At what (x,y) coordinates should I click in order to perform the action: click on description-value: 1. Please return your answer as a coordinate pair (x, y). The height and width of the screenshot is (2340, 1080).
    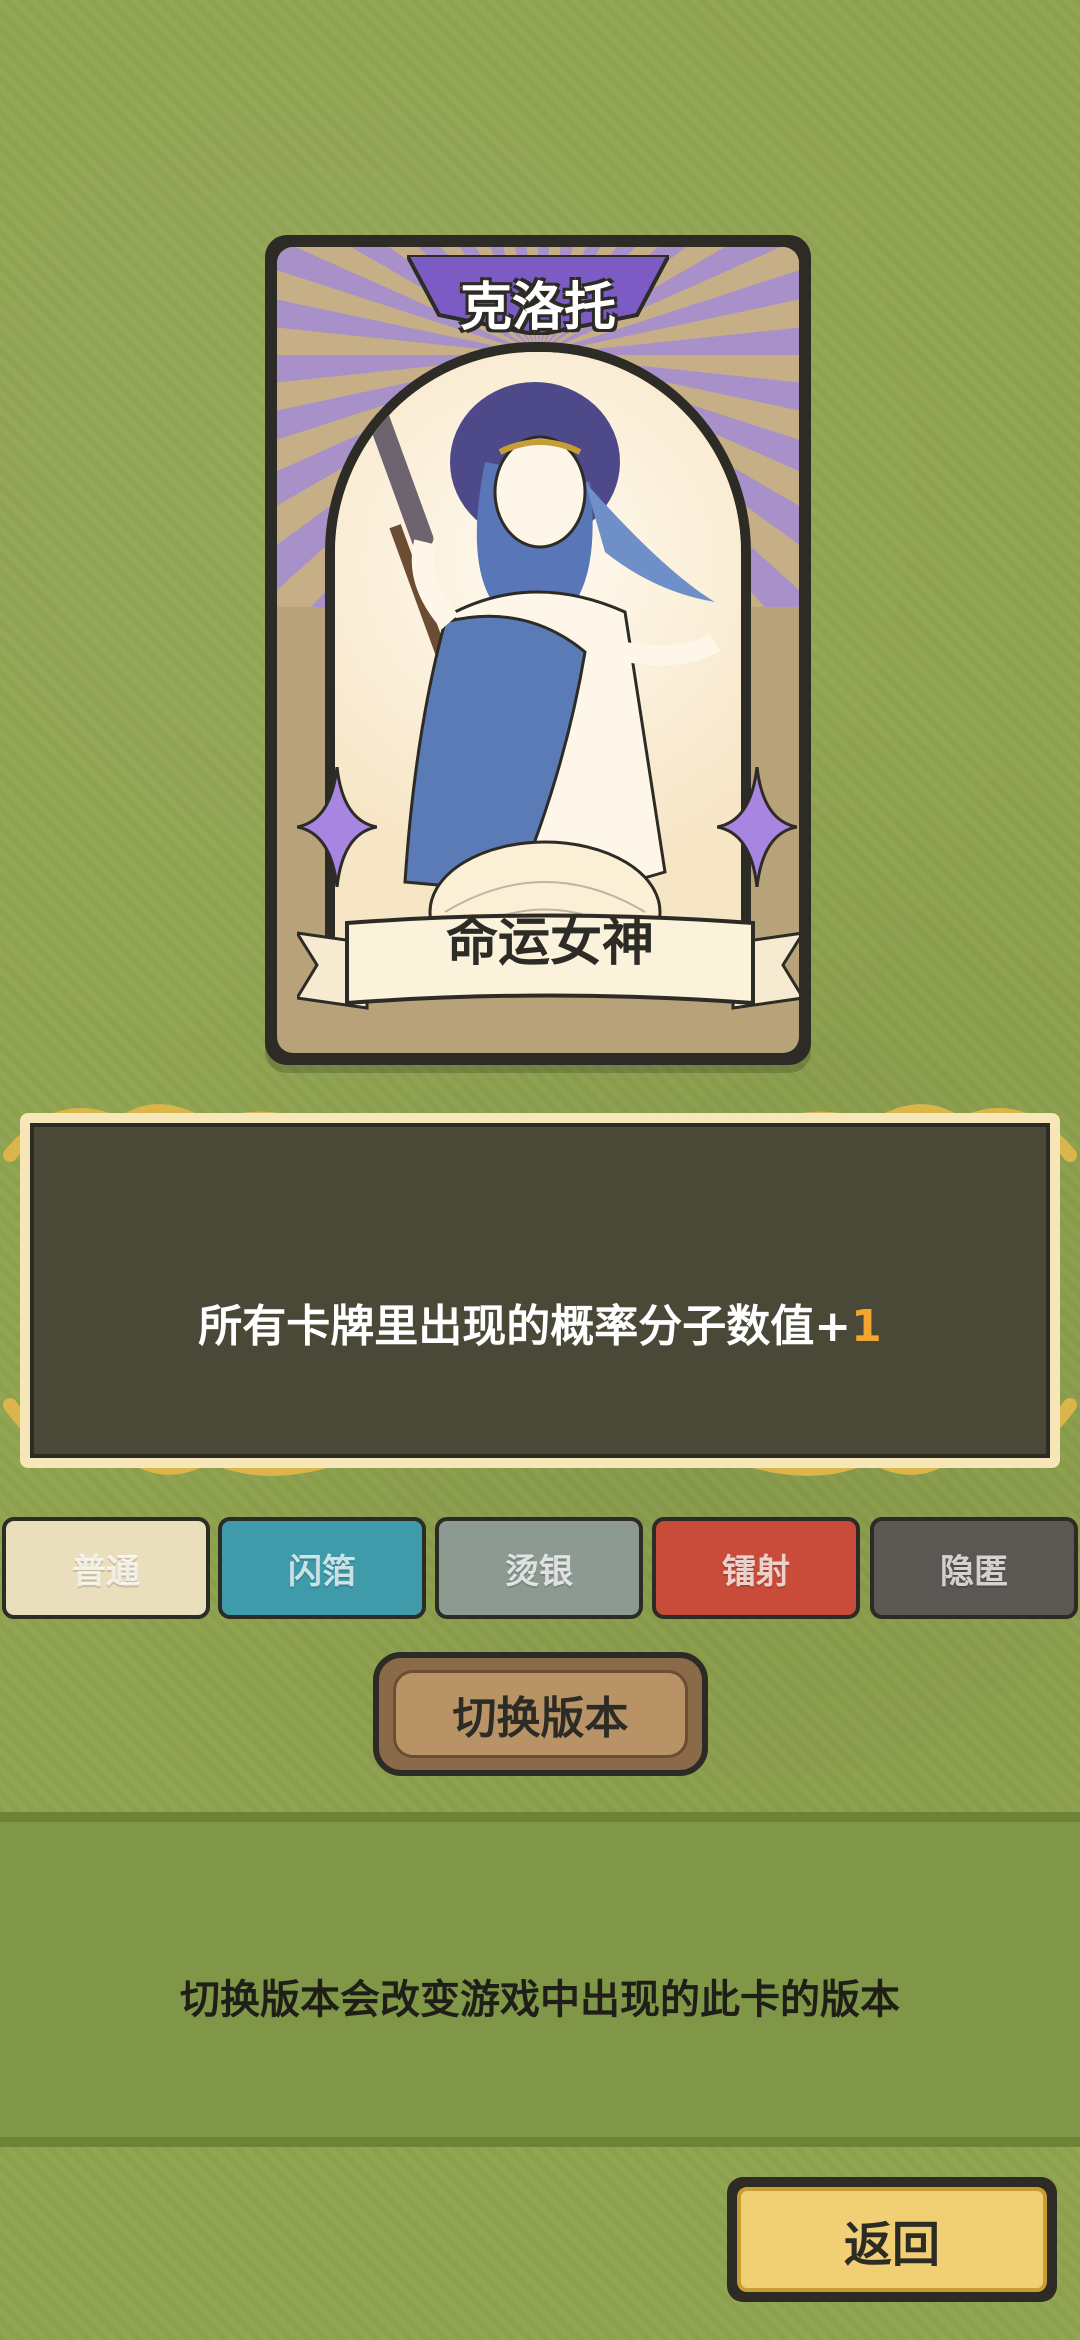
    Looking at the image, I should click on (866, 1326).